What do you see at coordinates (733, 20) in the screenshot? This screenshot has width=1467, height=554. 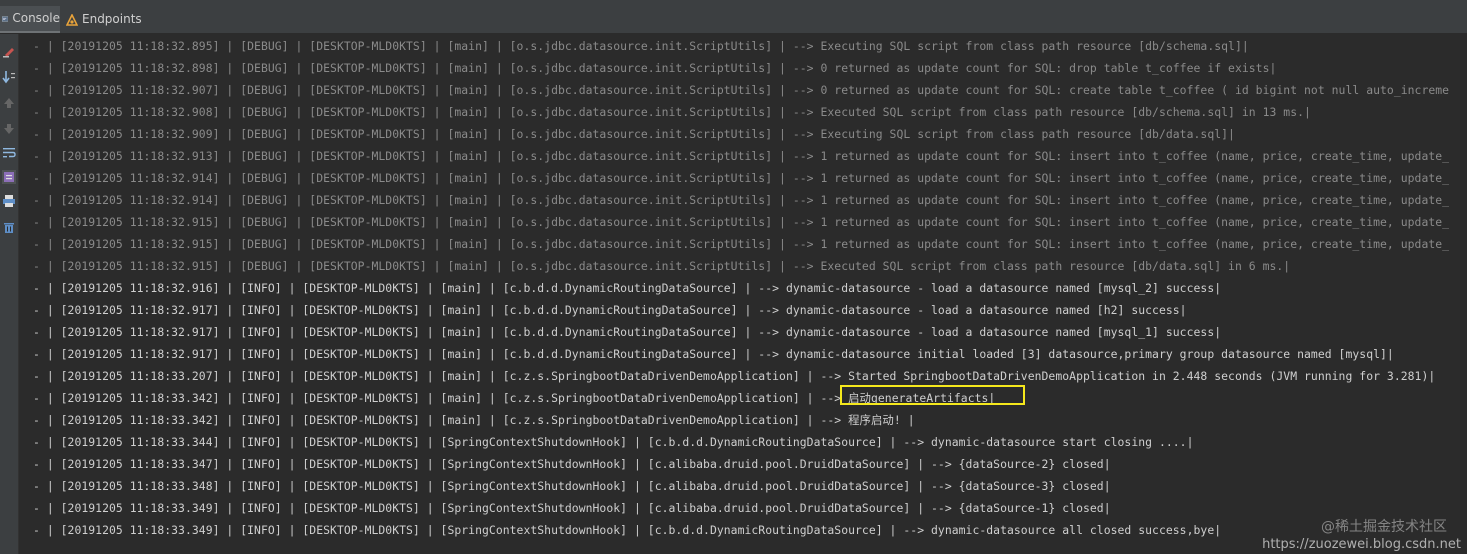 I see `tool-window-tabs: Console Endpoints` at bounding box center [733, 20].